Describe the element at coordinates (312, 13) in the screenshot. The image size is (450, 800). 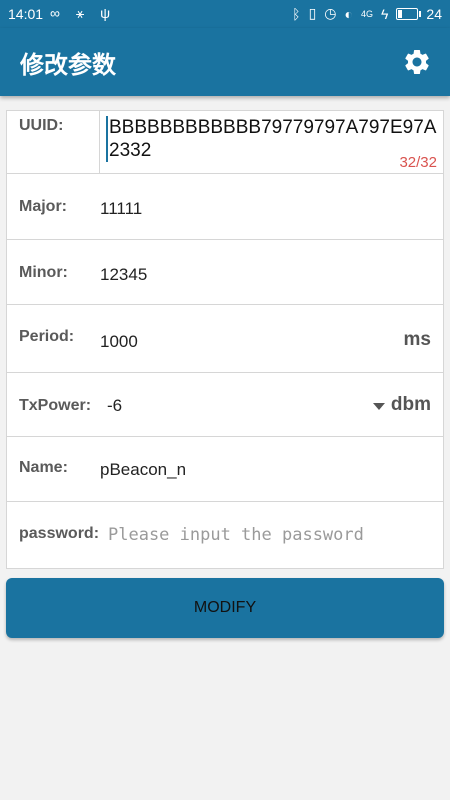
I see `vibrate-icon: ▯` at that location.